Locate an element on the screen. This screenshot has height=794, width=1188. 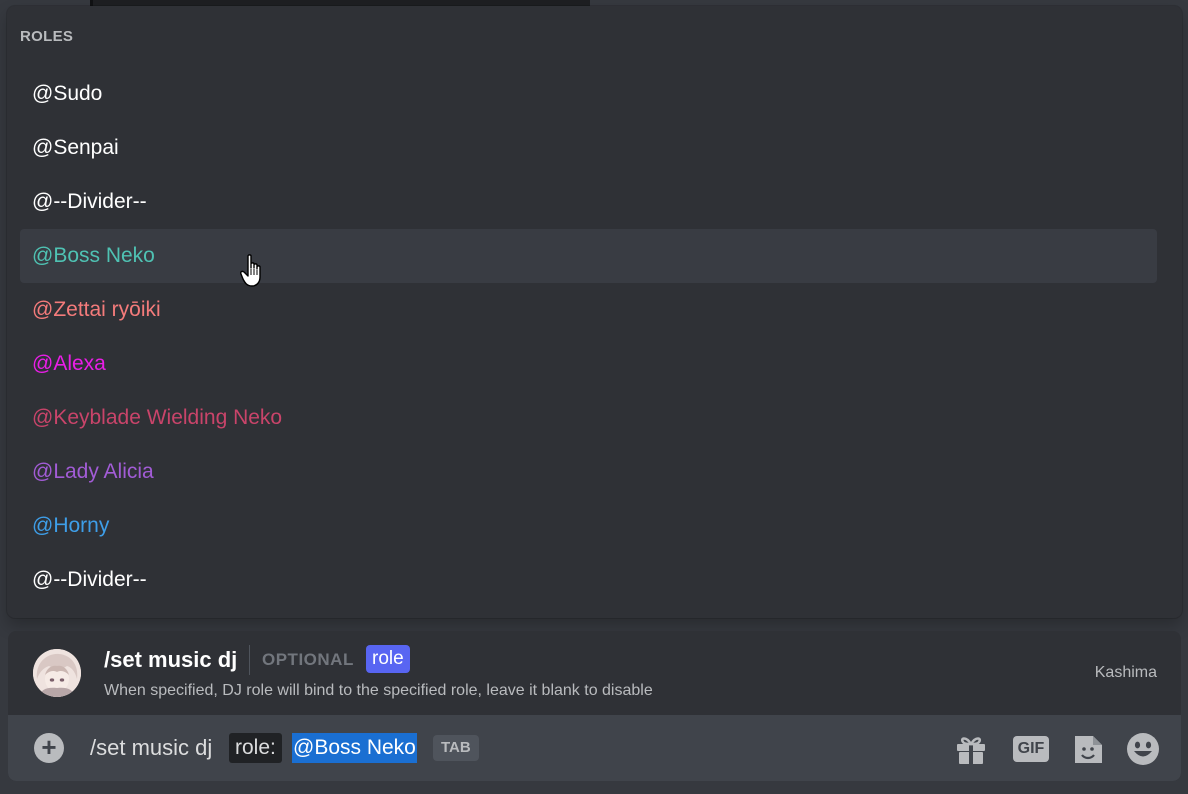
emoji-button is located at coordinates (1143, 749).